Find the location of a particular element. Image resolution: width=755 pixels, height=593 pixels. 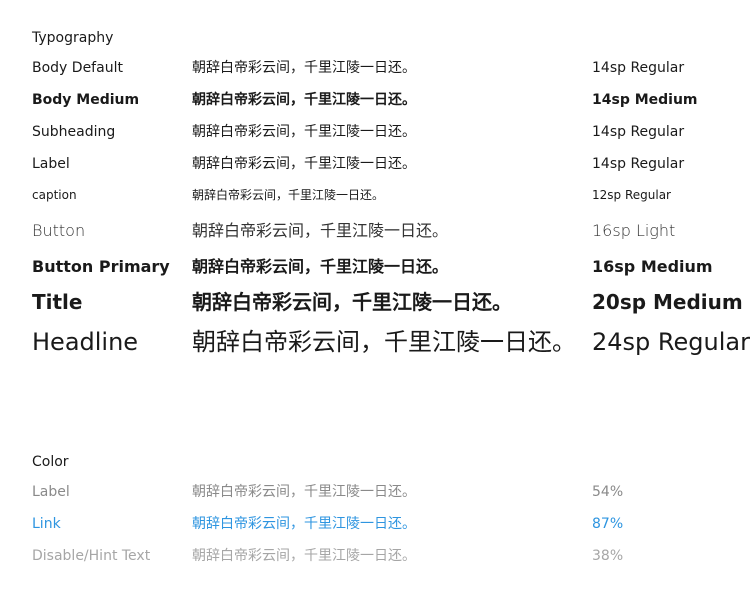

style-name: Body Default is located at coordinates (77, 68).